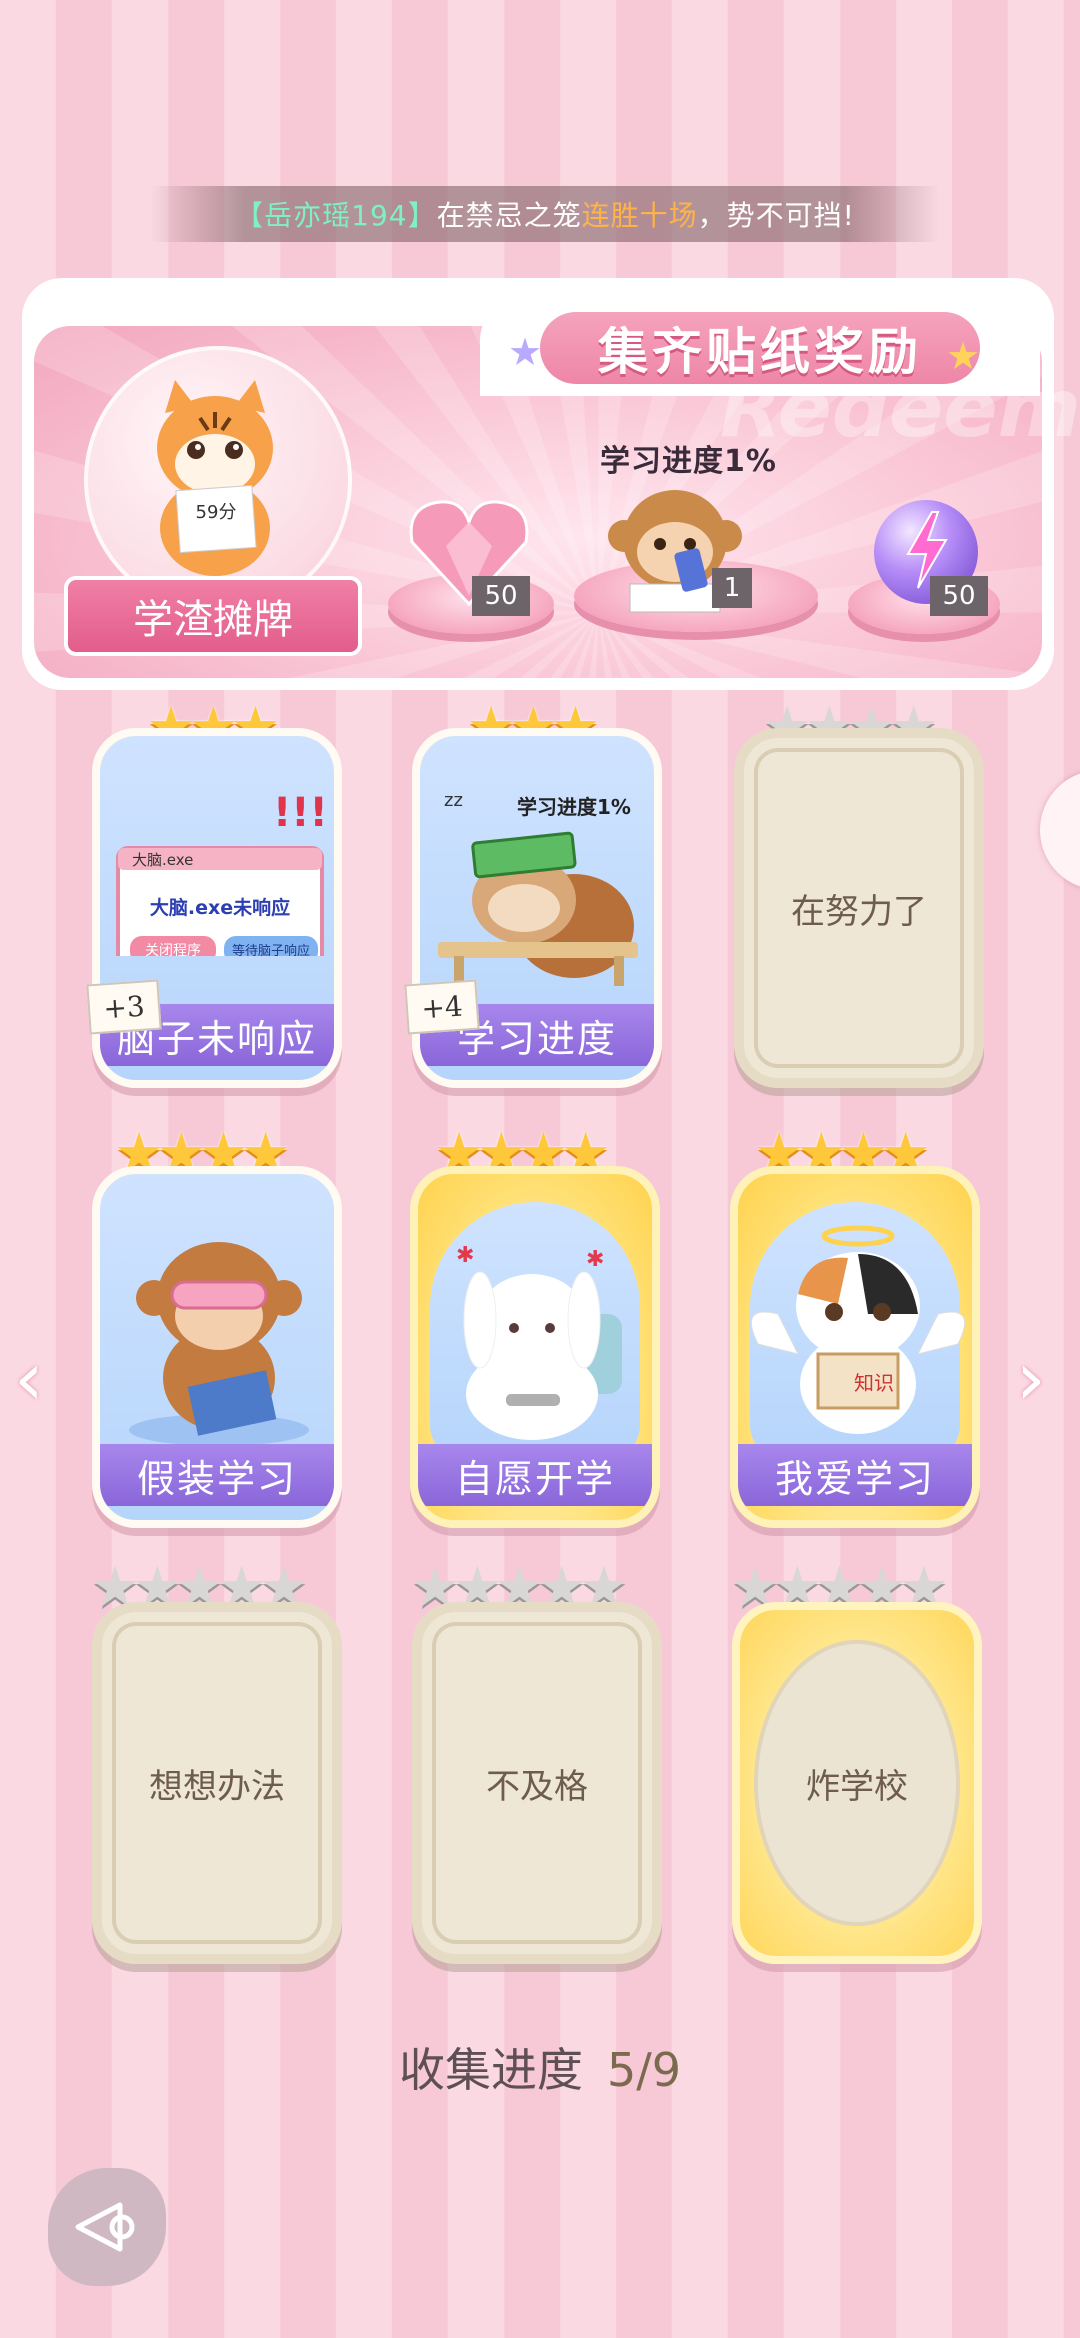  Describe the element at coordinates (639, 215) in the screenshot. I see `marquee-highlight: 连胜十场` at that location.